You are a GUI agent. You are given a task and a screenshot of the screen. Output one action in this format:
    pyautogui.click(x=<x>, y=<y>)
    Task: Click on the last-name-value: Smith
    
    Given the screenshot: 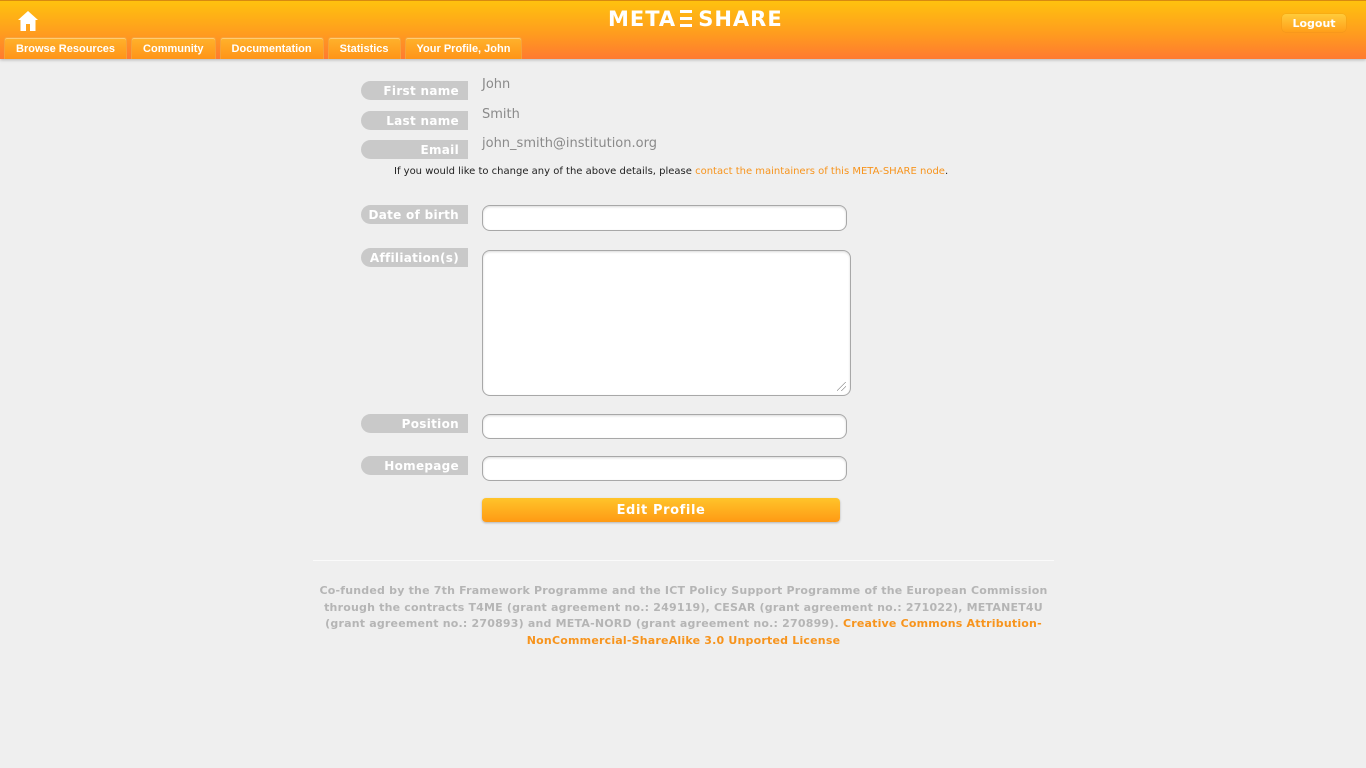 What is the action you would take?
    pyautogui.click(x=501, y=114)
    